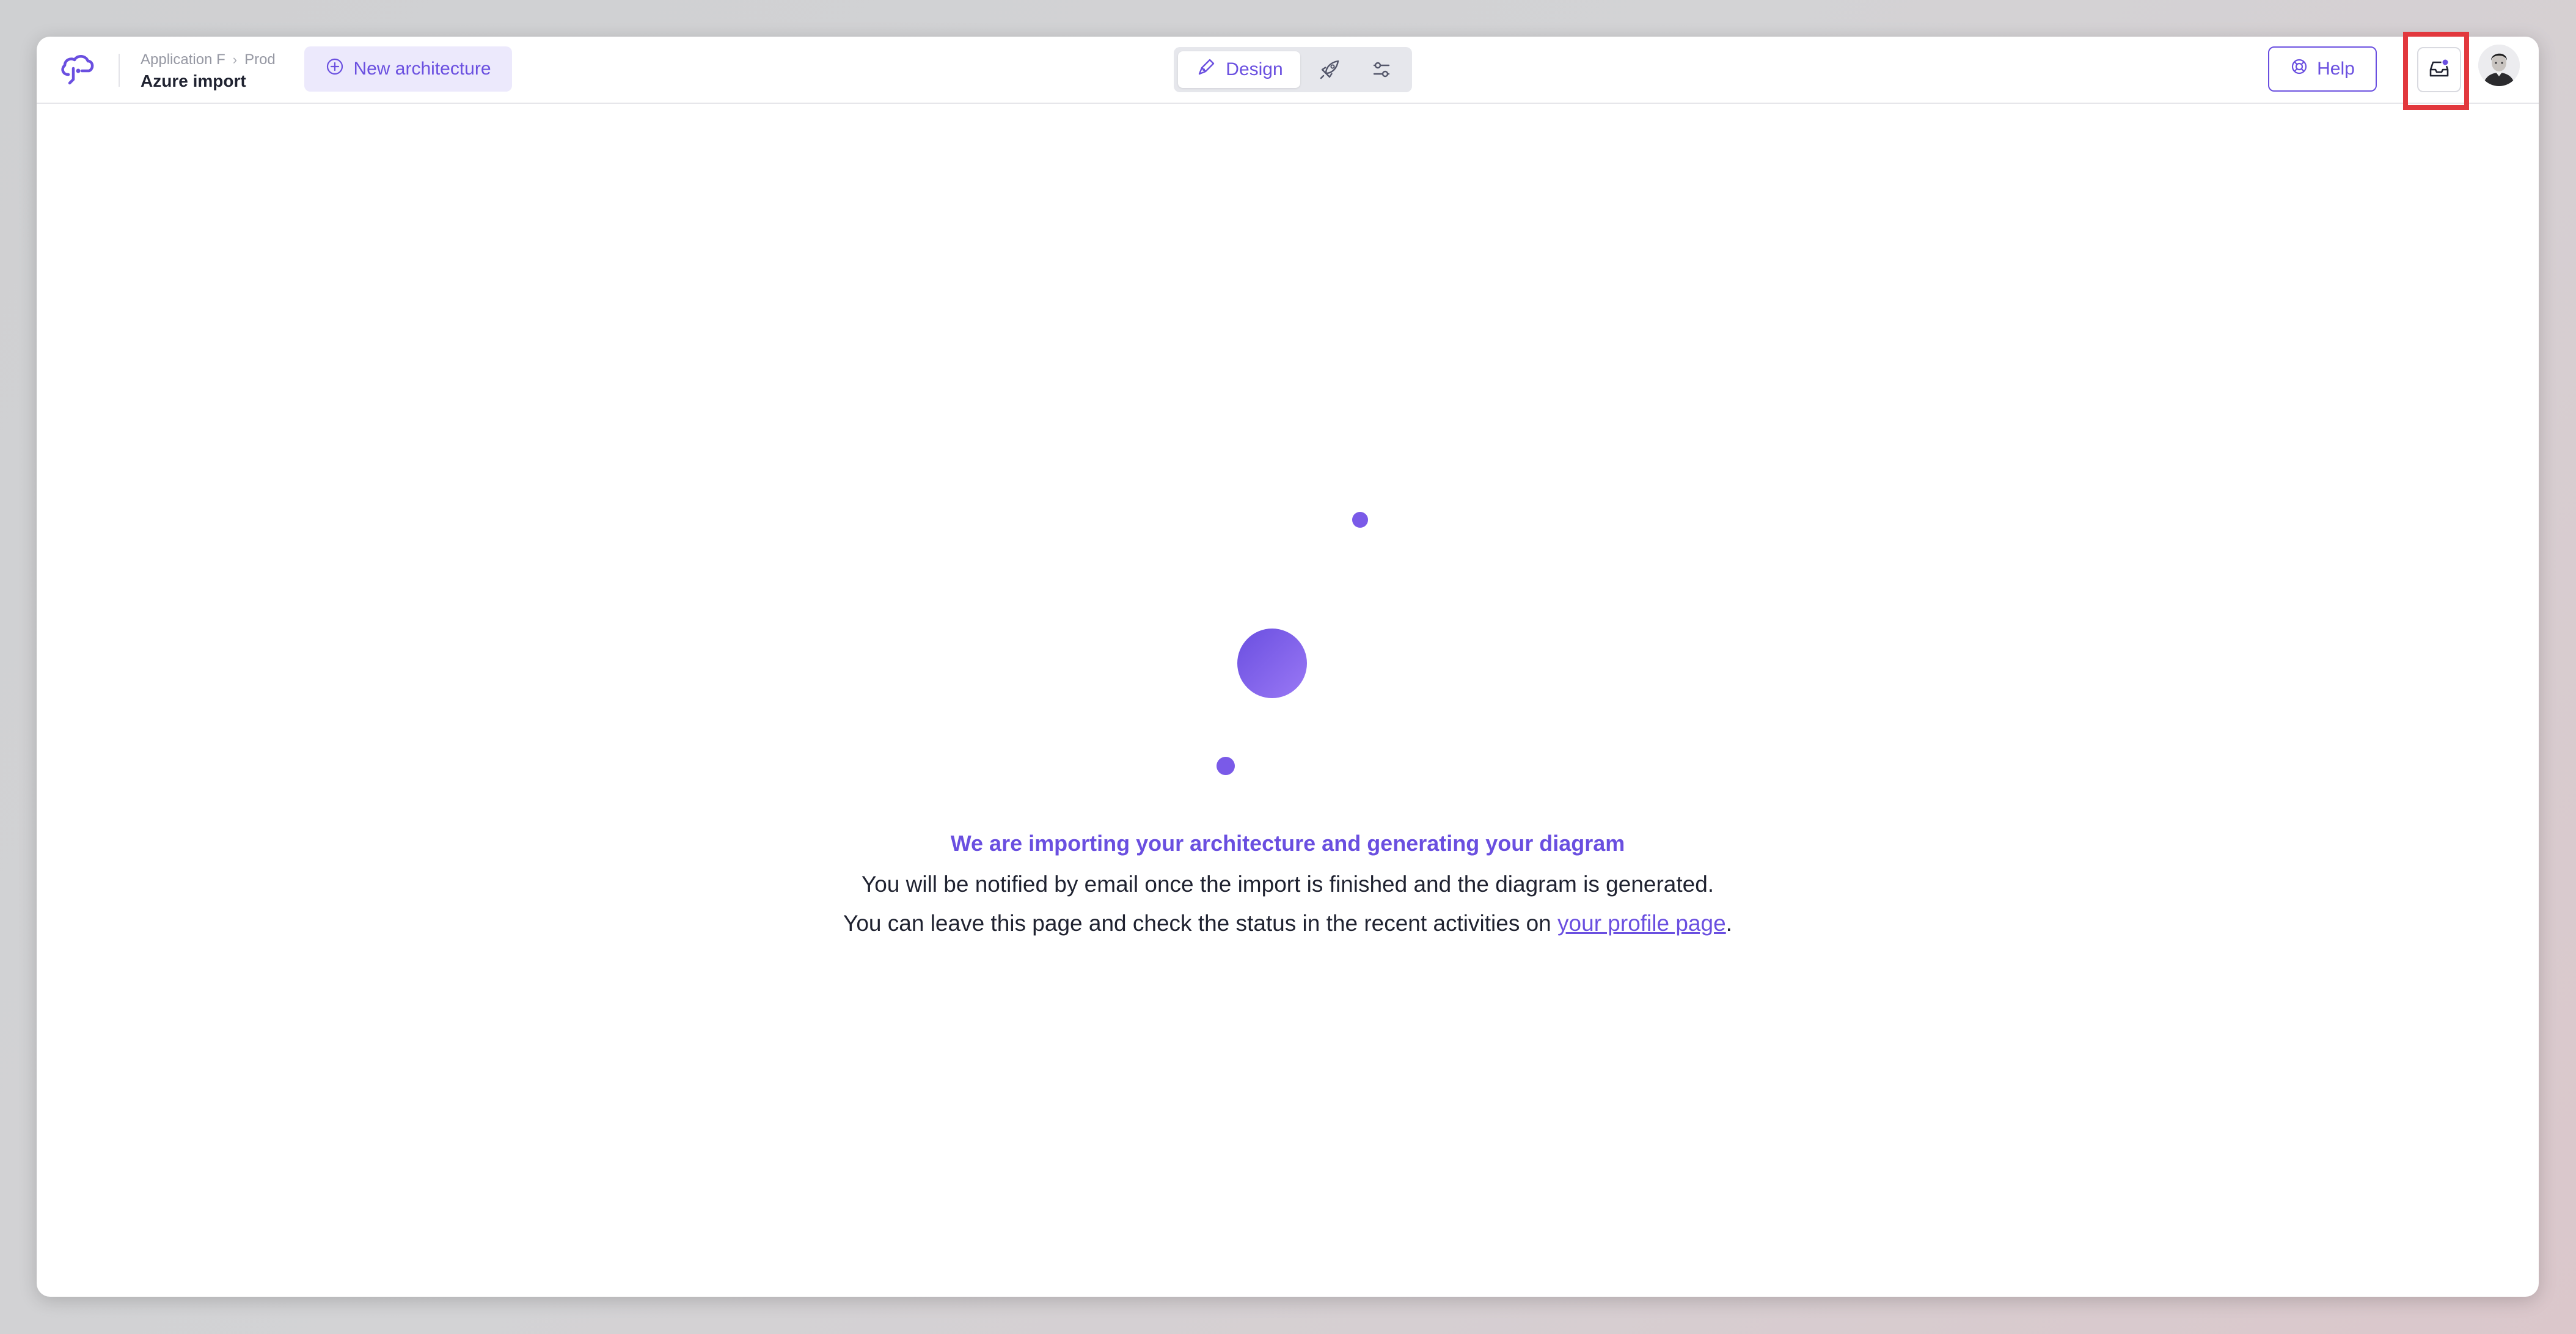 Image resolution: width=2576 pixels, height=1334 pixels. What do you see at coordinates (77, 68) in the screenshot?
I see `logo-icon` at bounding box center [77, 68].